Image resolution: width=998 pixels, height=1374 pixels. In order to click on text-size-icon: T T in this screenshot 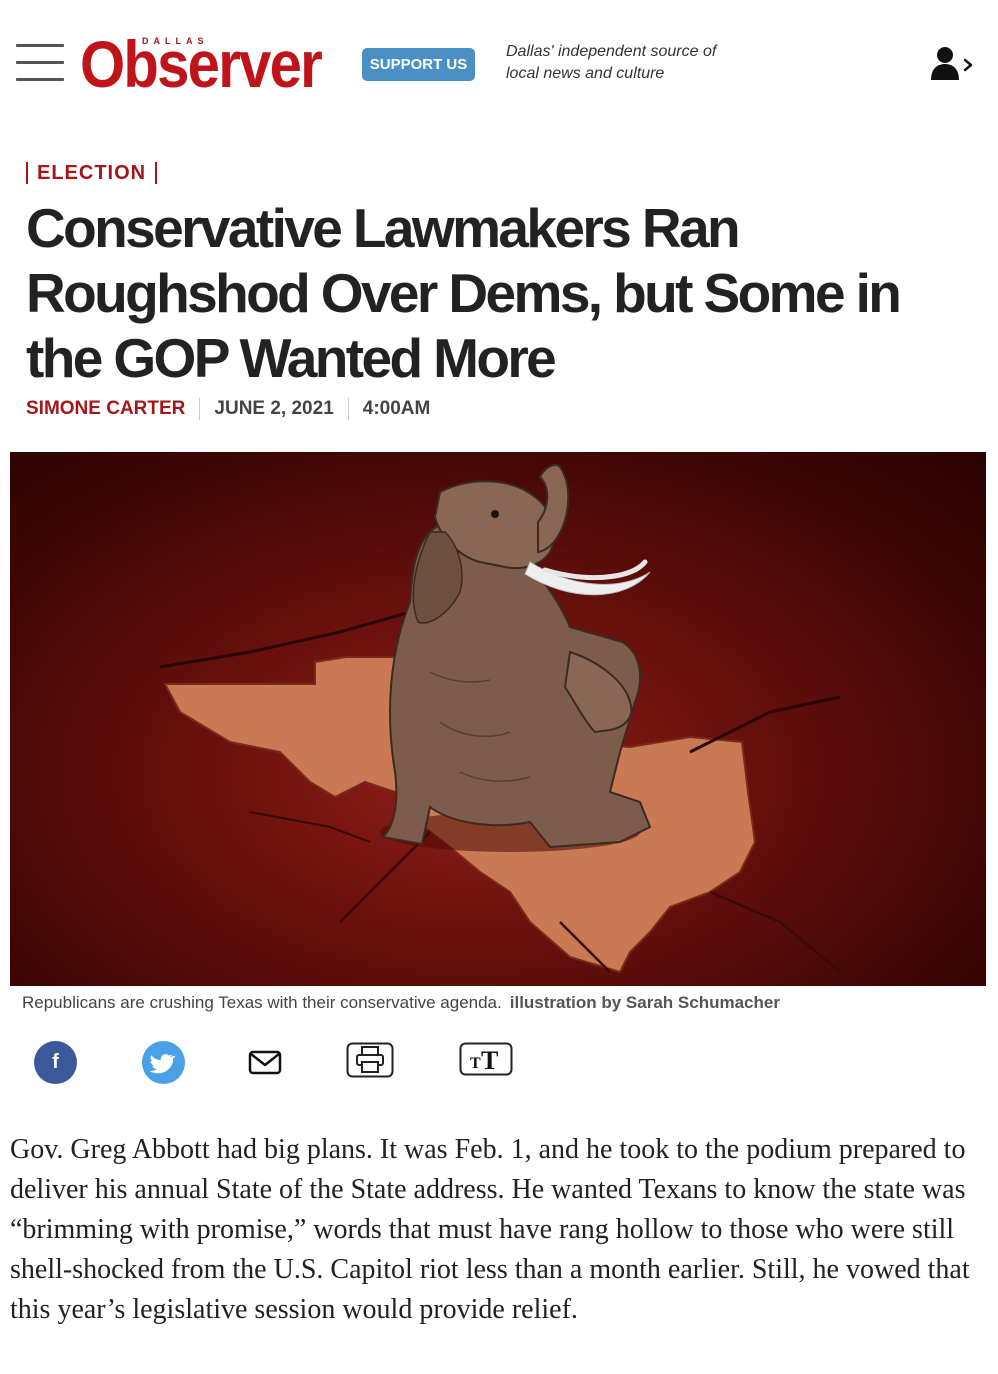, I will do `click(486, 1059)`.